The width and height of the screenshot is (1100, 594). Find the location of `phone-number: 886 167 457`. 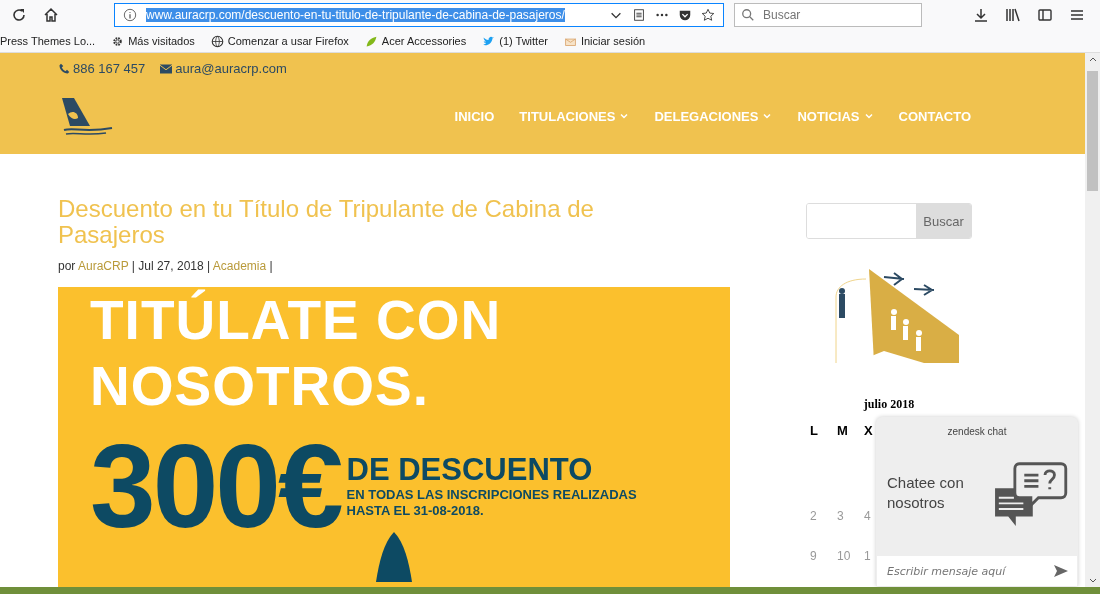

phone-number: 886 167 457 is located at coordinates (109, 68).